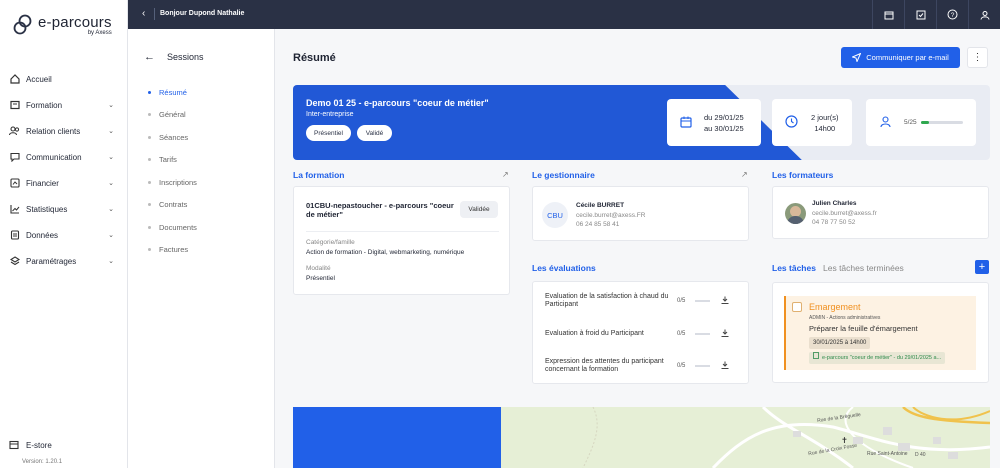 The width and height of the screenshot is (1000, 468). What do you see at coordinates (328, 133) in the screenshot?
I see `chip-modality: Présentiel` at bounding box center [328, 133].